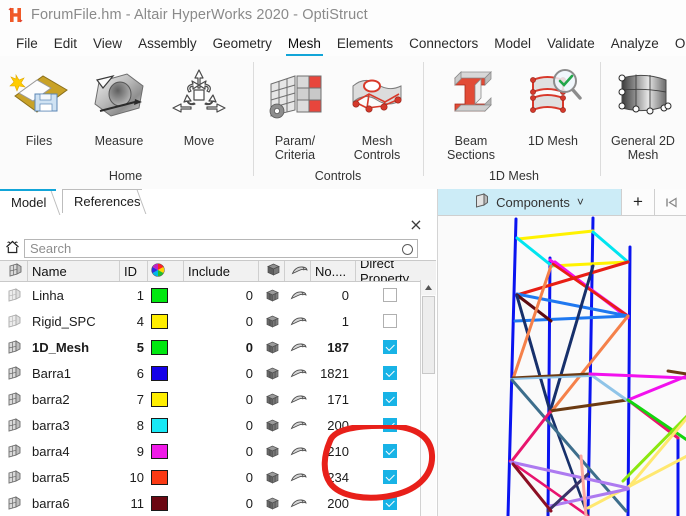 The height and width of the screenshot is (516, 686). I want to click on header-include: Include, so click(221, 271).